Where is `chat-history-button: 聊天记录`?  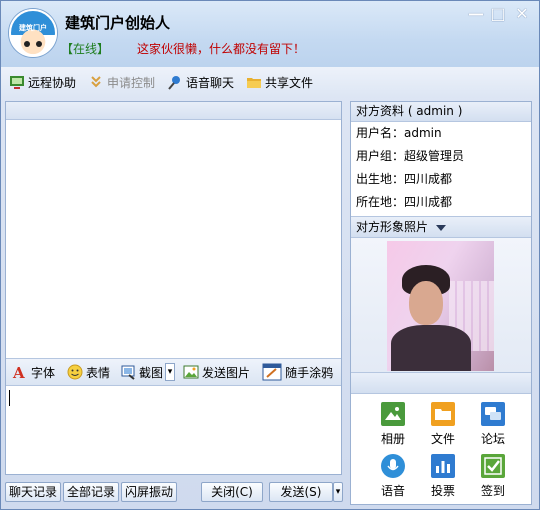 chat-history-button: 聊天记录 is located at coordinates (33, 492).